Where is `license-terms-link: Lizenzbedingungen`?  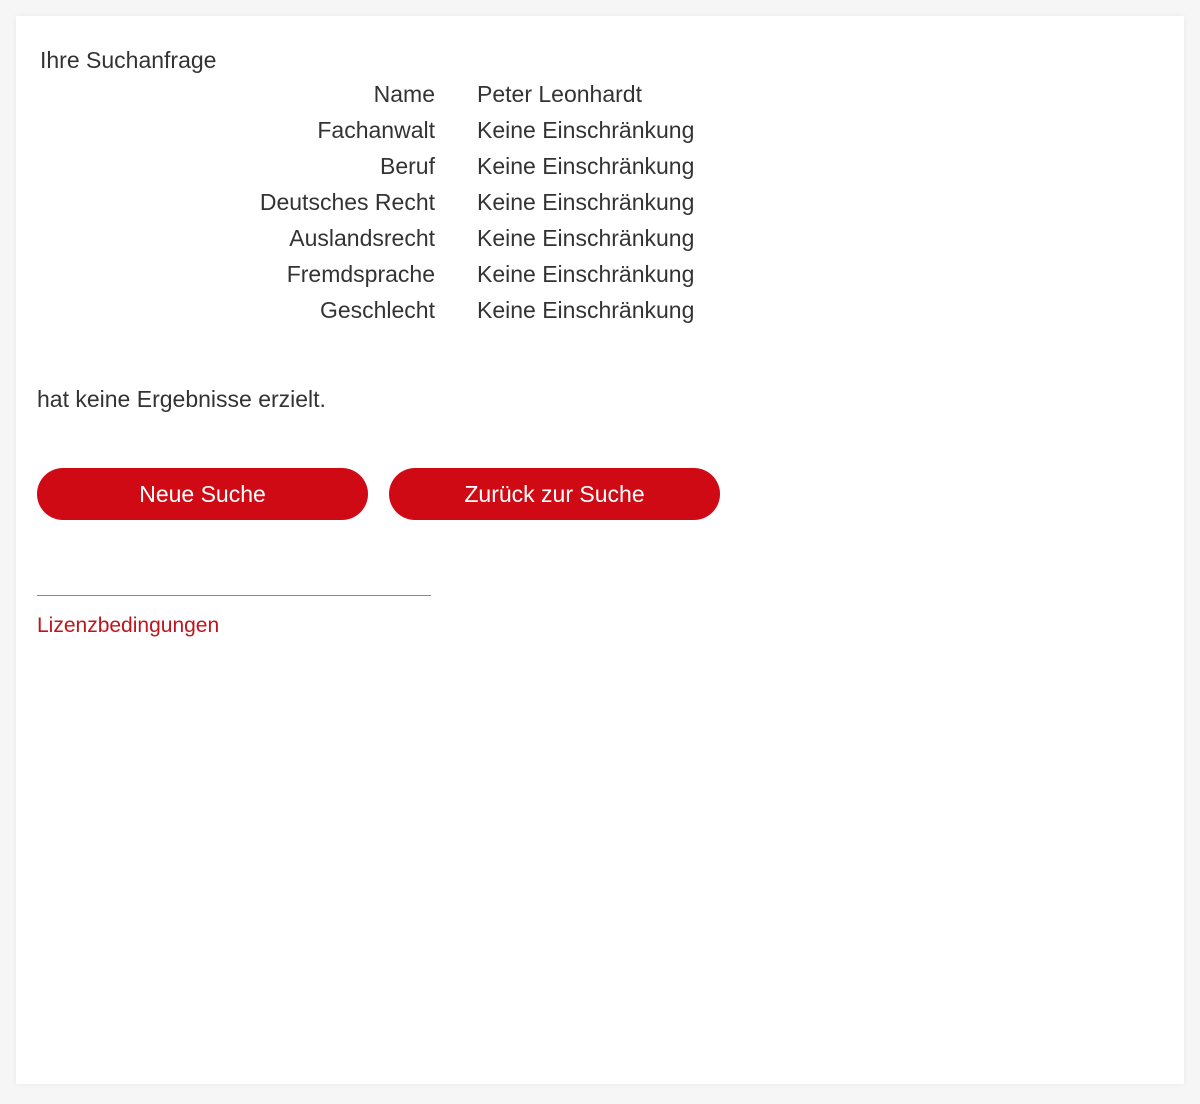 license-terms-link: Lizenzbedingungen is located at coordinates (128, 626).